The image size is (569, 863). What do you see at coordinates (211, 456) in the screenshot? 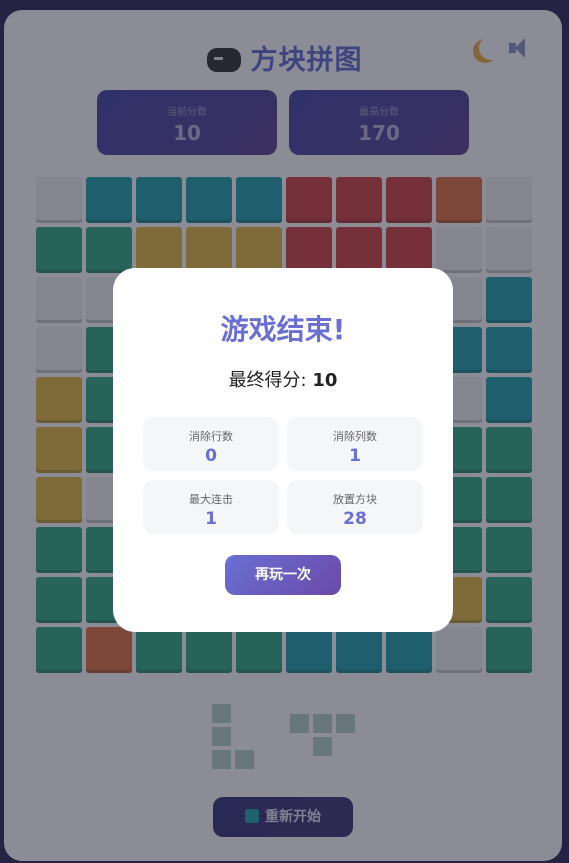
I see `stat-value: 0` at bounding box center [211, 456].